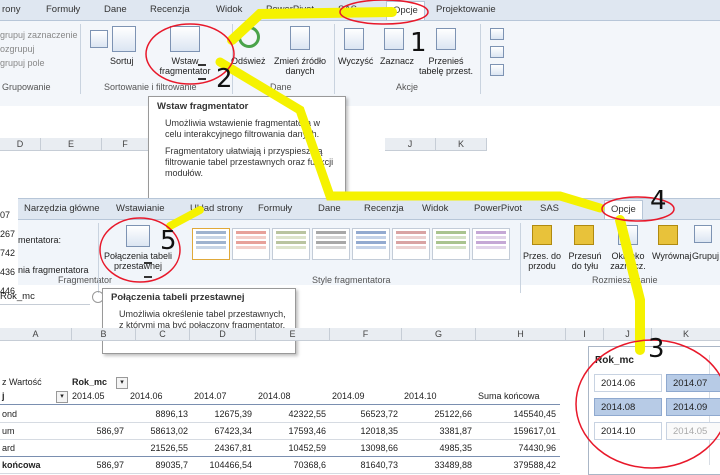 The width and height of the screenshot is (720, 475). Describe the element at coordinates (280, 473) in the screenshot. I see `row-separator` at that location.